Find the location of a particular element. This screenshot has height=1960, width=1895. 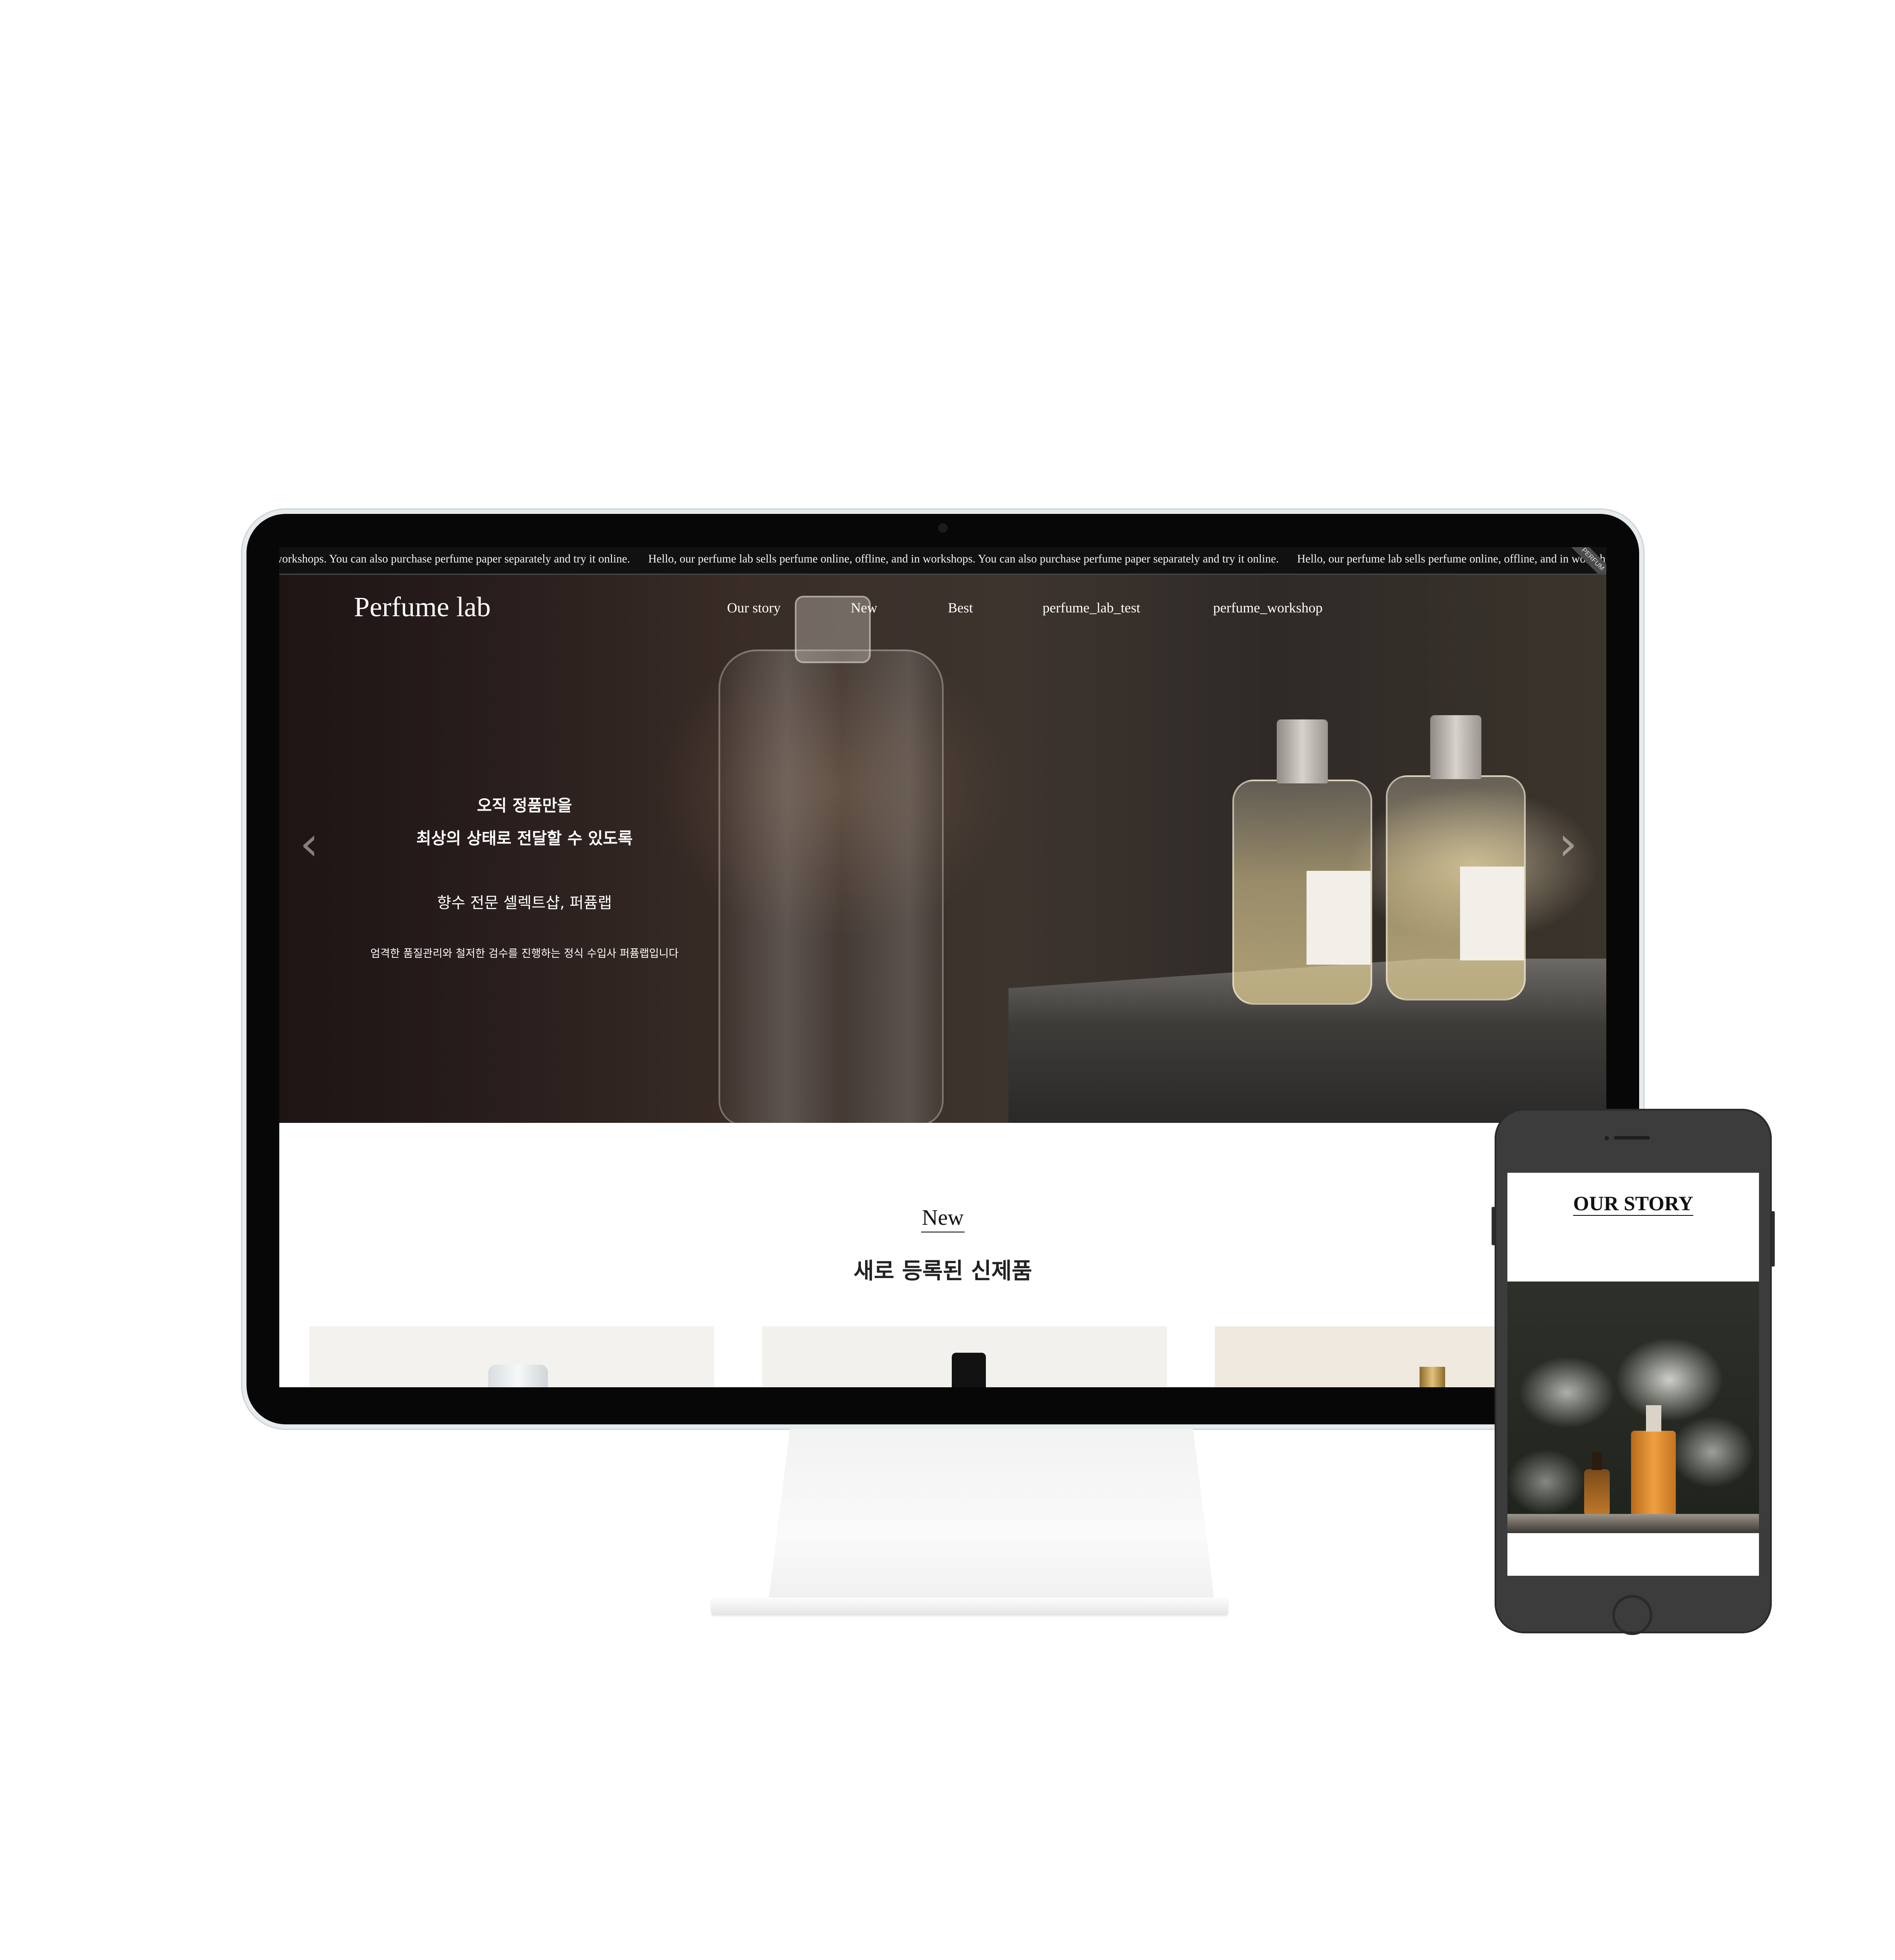

hero-subtitle: 향수 전문 셀렉트샵, 퍼퓸랩 is located at coordinates (524, 903).